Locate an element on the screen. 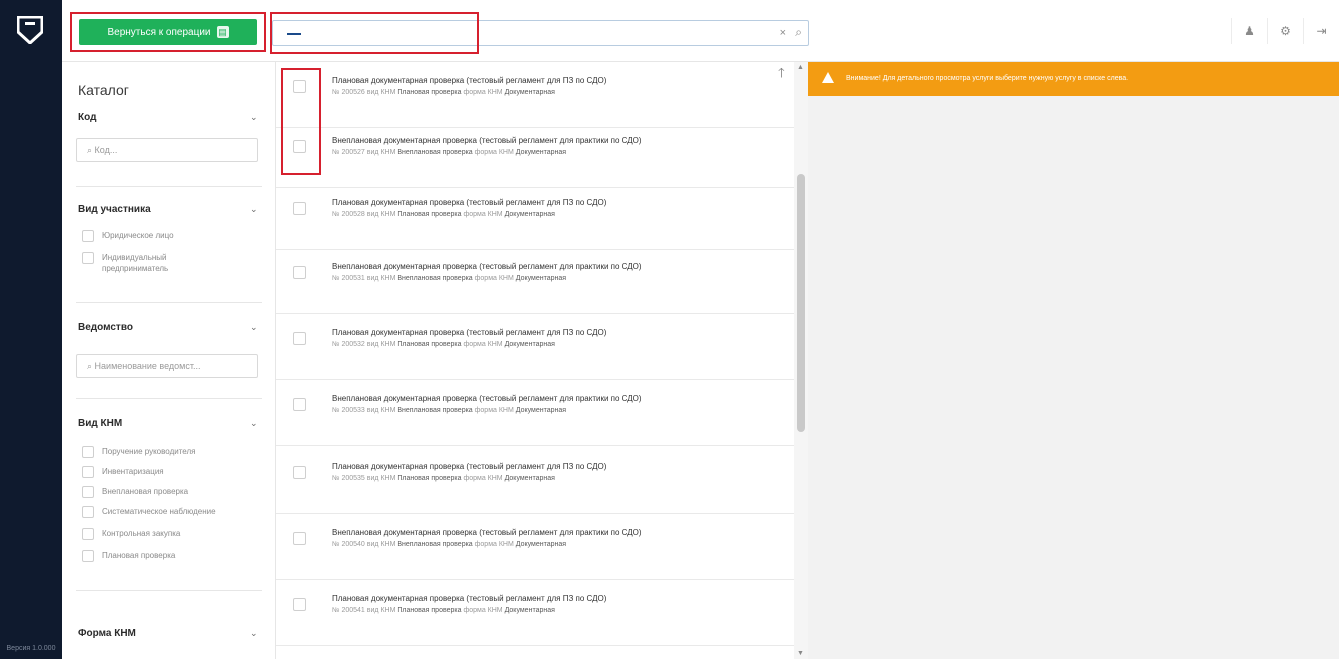 The width and height of the screenshot is (1339, 659). participant-option: Индивидуальный предприниматель is located at coordinates (125, 263).